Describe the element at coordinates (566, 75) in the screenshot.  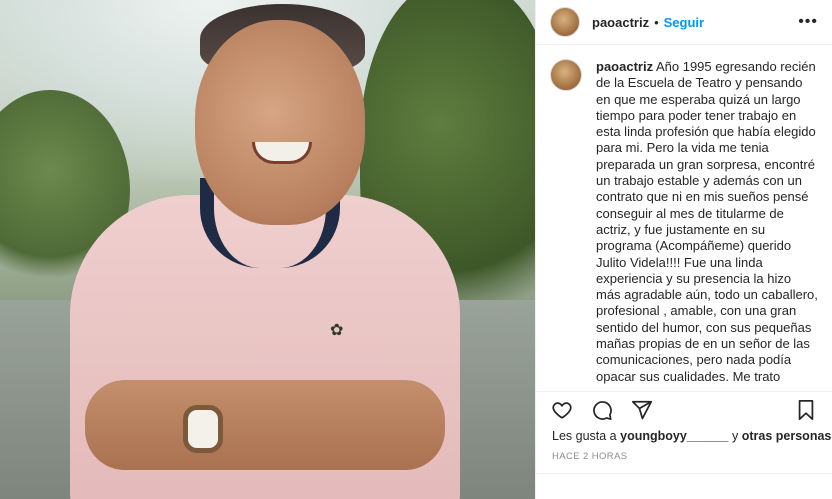
I see `caption-avatar` at that location.